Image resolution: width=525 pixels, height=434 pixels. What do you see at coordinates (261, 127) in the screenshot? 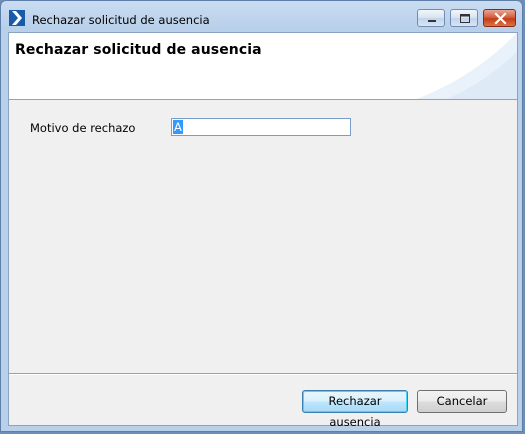
I see `motivo-input: A` at bounding box center [261, 127].